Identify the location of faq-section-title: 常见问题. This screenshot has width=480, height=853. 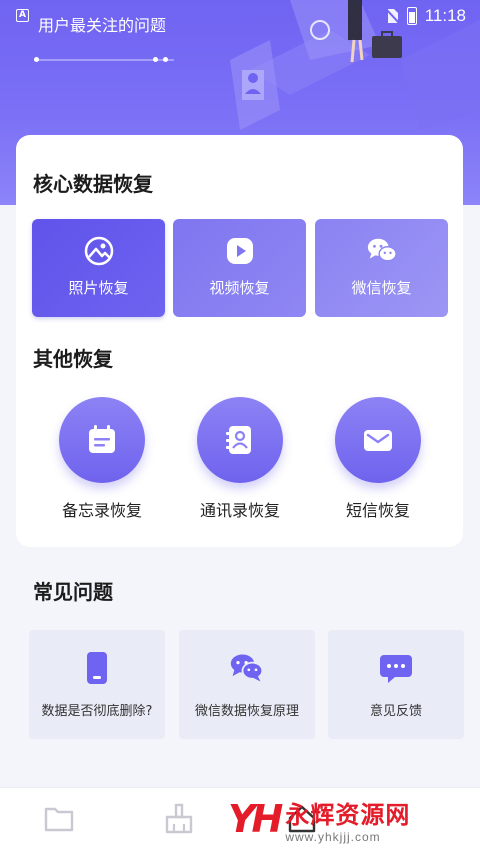
(73, 592).